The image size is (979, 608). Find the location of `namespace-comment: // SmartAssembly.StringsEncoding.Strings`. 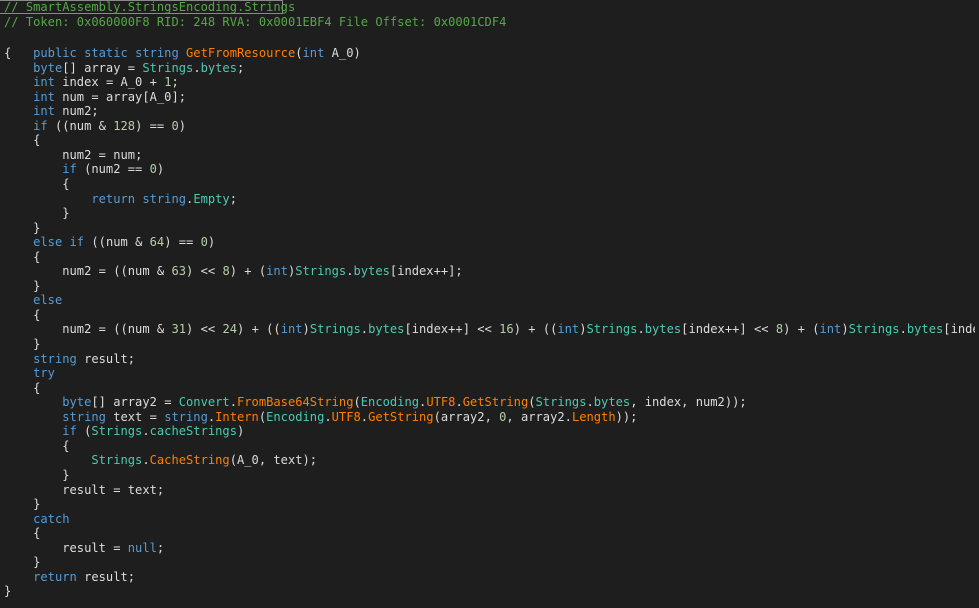

namespace-comment: // SmartAssembly.StringsEncoding.Strings is located at coordinates (150, 7).